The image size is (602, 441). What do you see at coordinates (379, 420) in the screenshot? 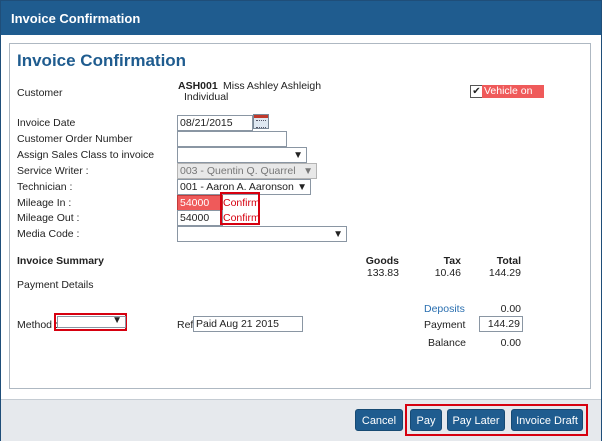
I see `cancel-button: Cancel` at bounding box center [379, 420].